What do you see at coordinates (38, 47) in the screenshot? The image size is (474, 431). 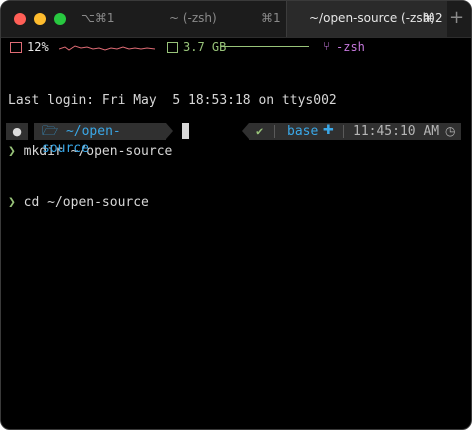 I see `cpu-usage: 12%` at bounding box center [38, 47].